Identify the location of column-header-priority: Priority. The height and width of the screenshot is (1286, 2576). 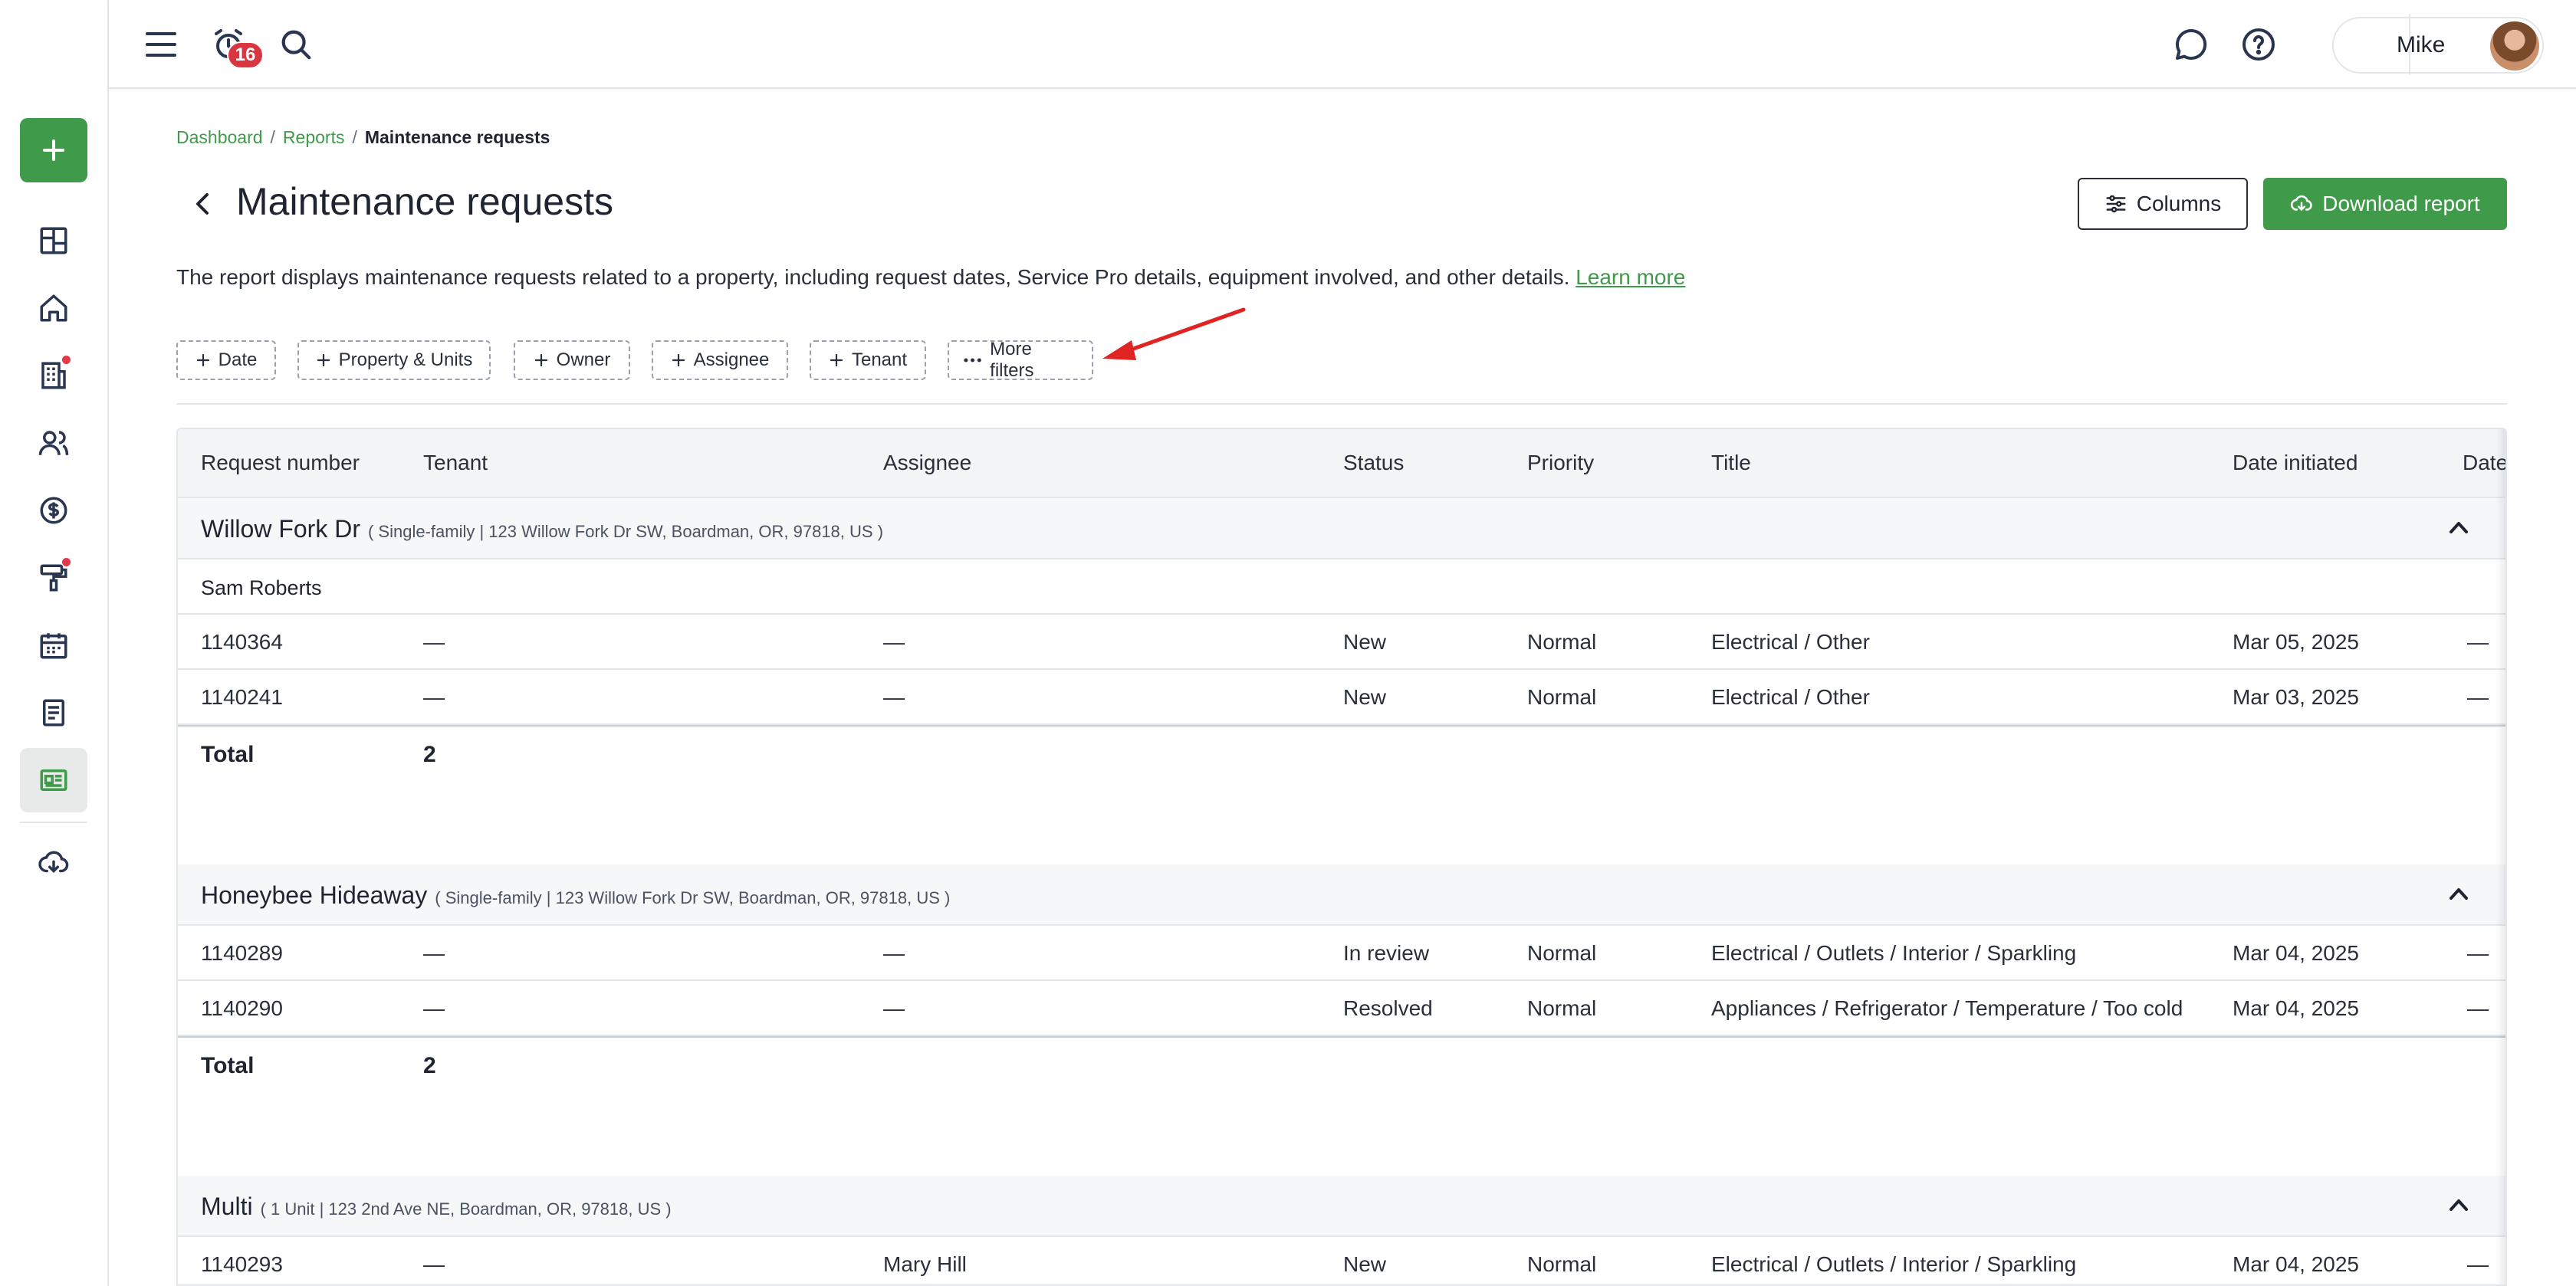
(1561, 463).